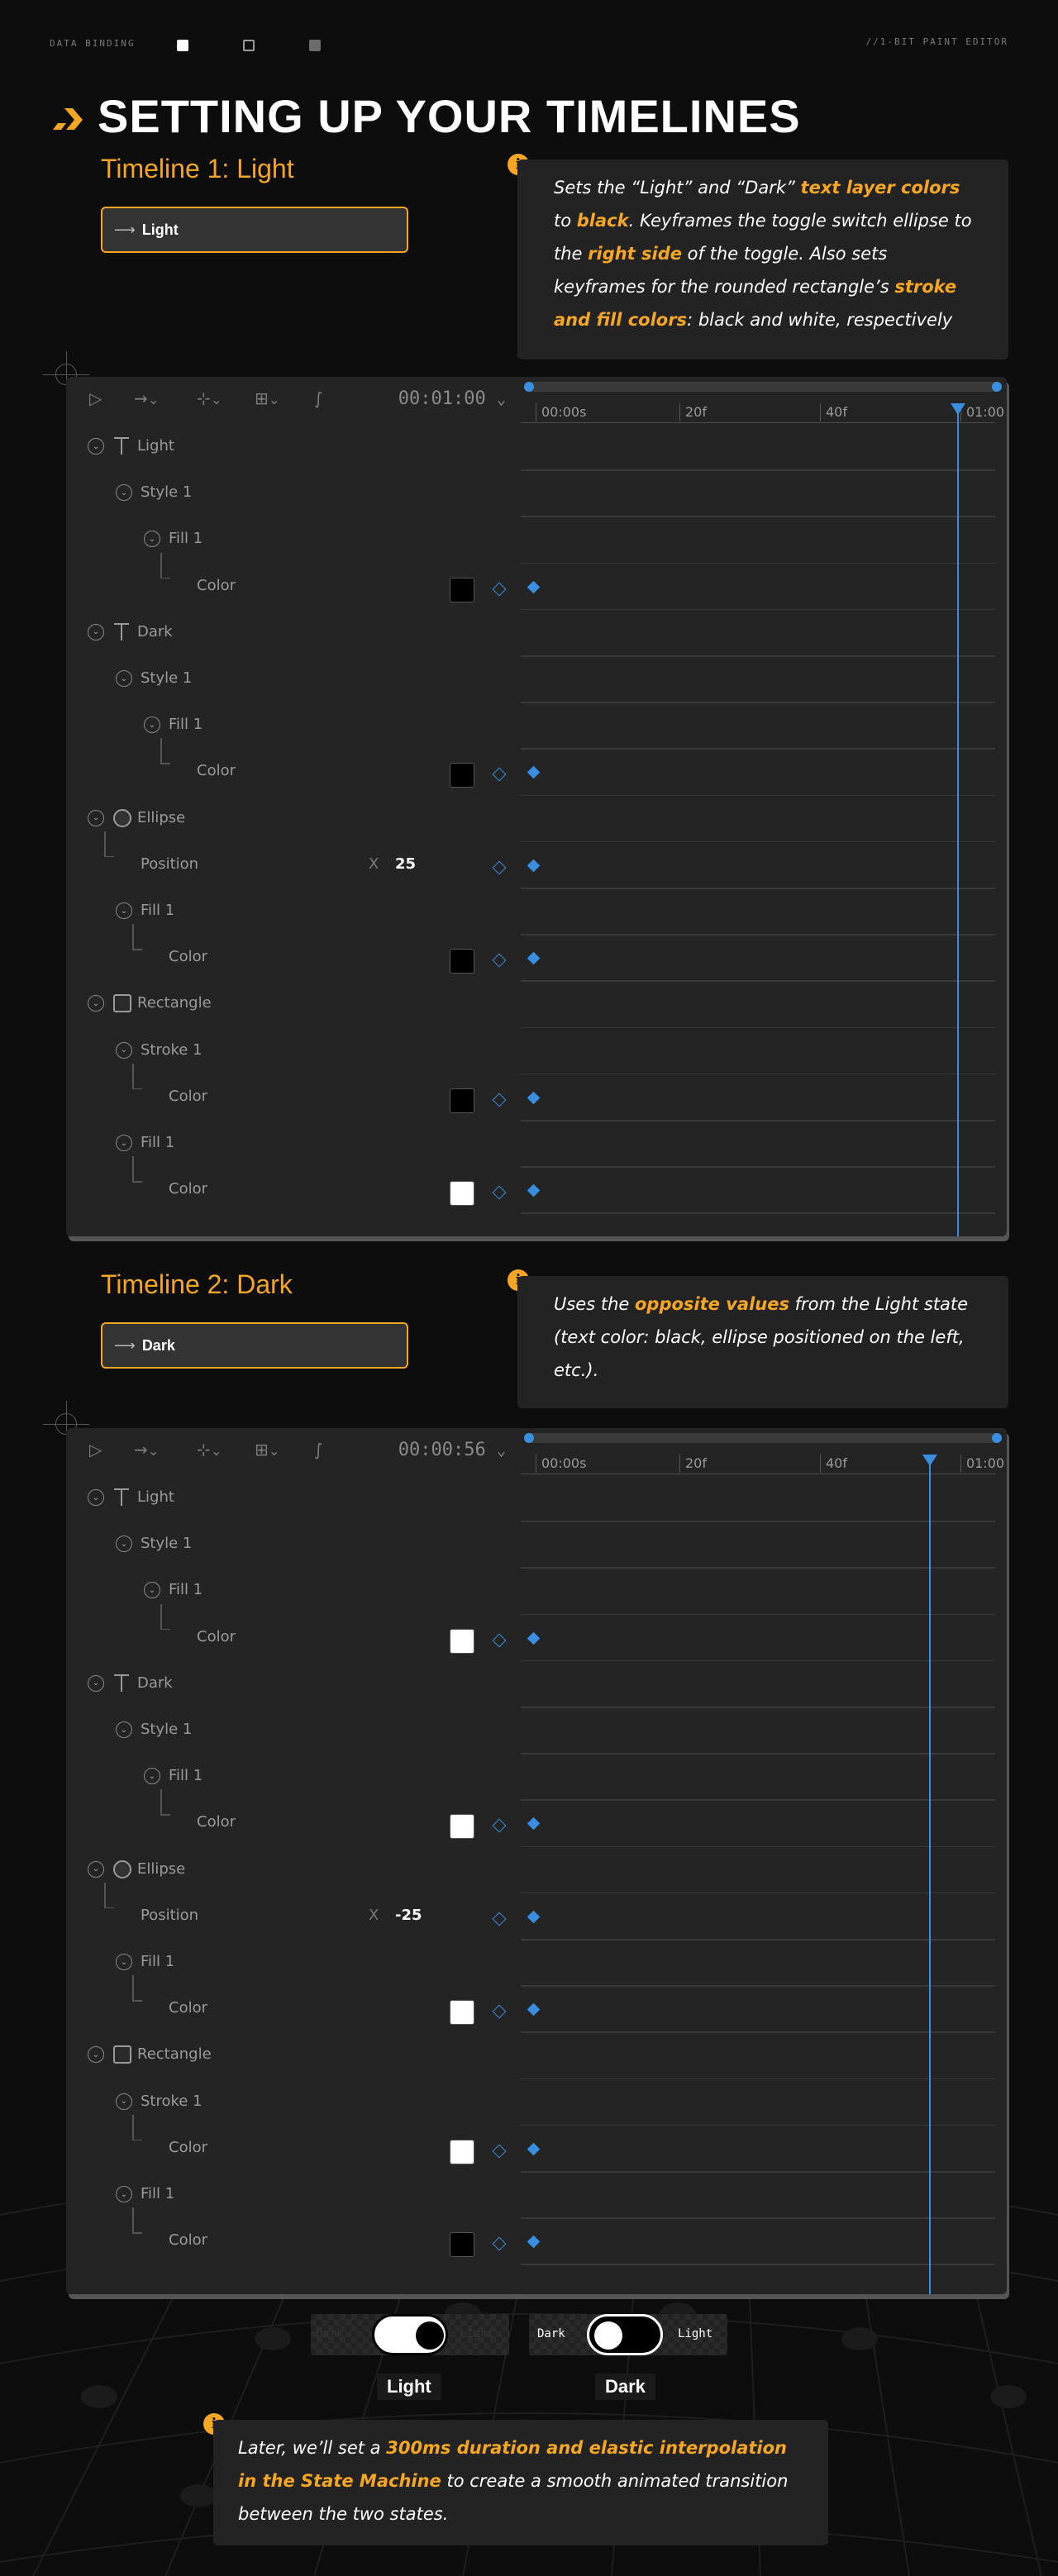 This screenshot has width=1058, height=2576. What do you see at coordinates (293, 632) in the screenshot?
I see `layer-row: ⌄ Dark` at bounding box center [293, 632].